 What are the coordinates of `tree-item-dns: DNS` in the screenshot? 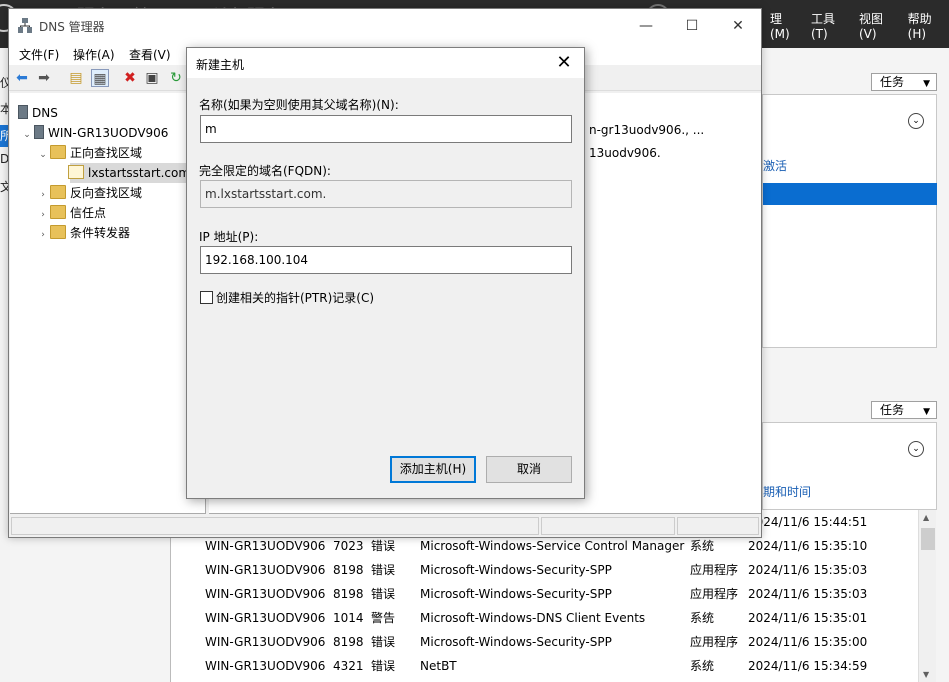 It's located at (38, 113).